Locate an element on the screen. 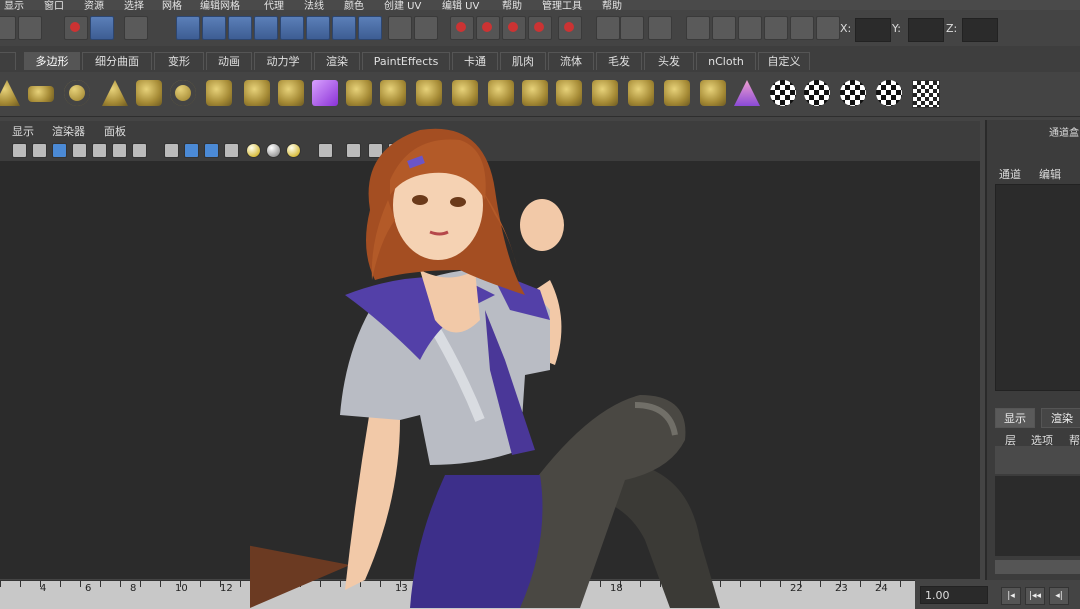 The height and width of the screenshot is (609, 1080). magnet-icon is located at coordinates (570, 28).